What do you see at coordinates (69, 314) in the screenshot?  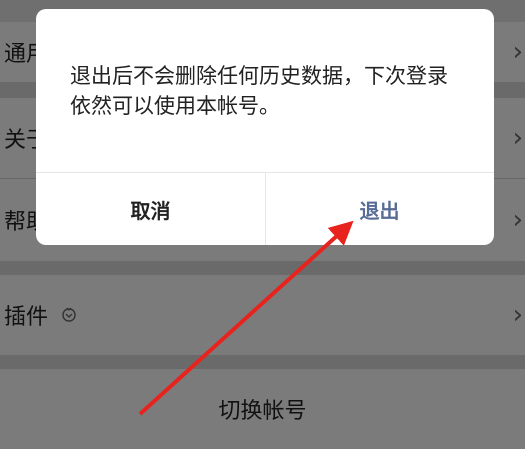 I see `plugin-icon` at bounding box center [69, 314].